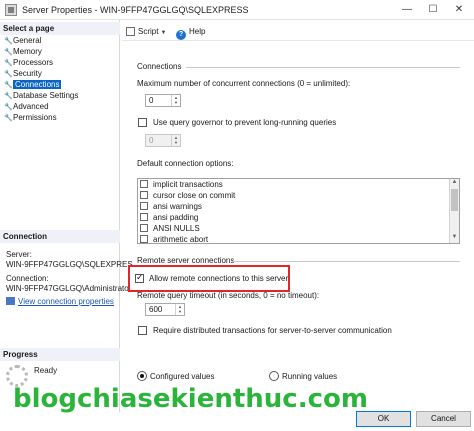 This screenshot has height=431, width=474. What do you see at coordinates (66, 301) in the screenshot?
I see `view-connection-properties-label: View connection properties` at bounding box center [66, 301].